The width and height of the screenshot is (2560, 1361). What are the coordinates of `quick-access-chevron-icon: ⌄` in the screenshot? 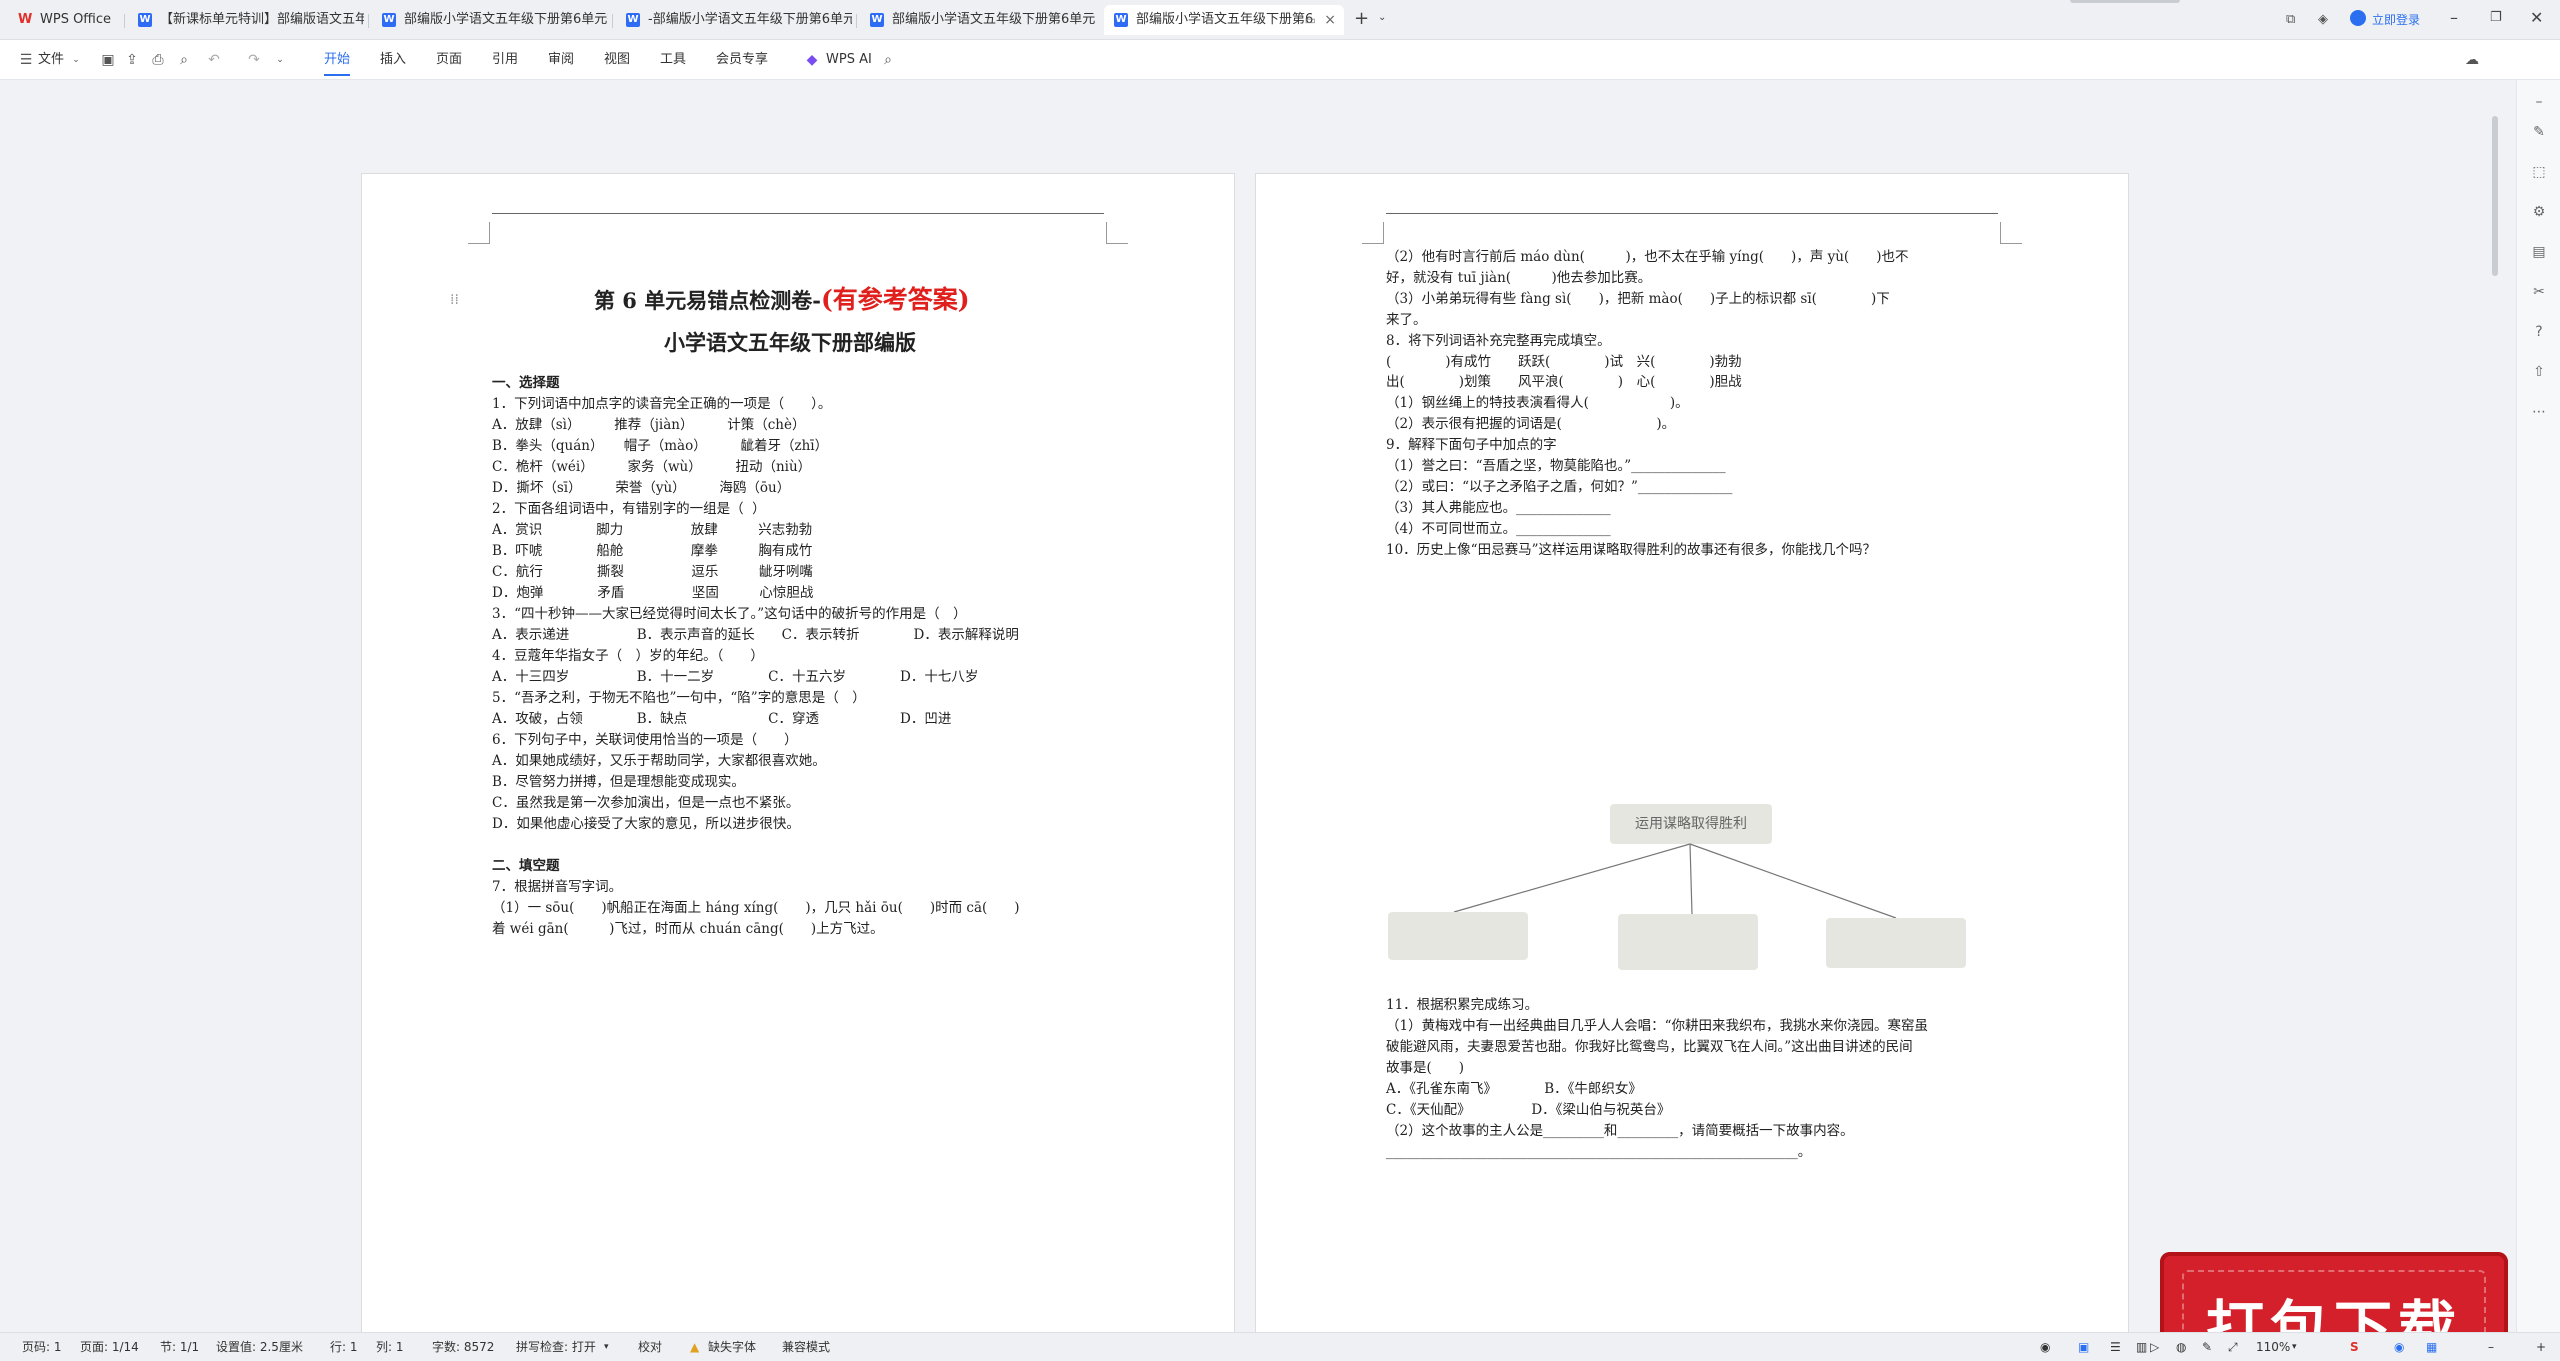 It's located at (280, 60).